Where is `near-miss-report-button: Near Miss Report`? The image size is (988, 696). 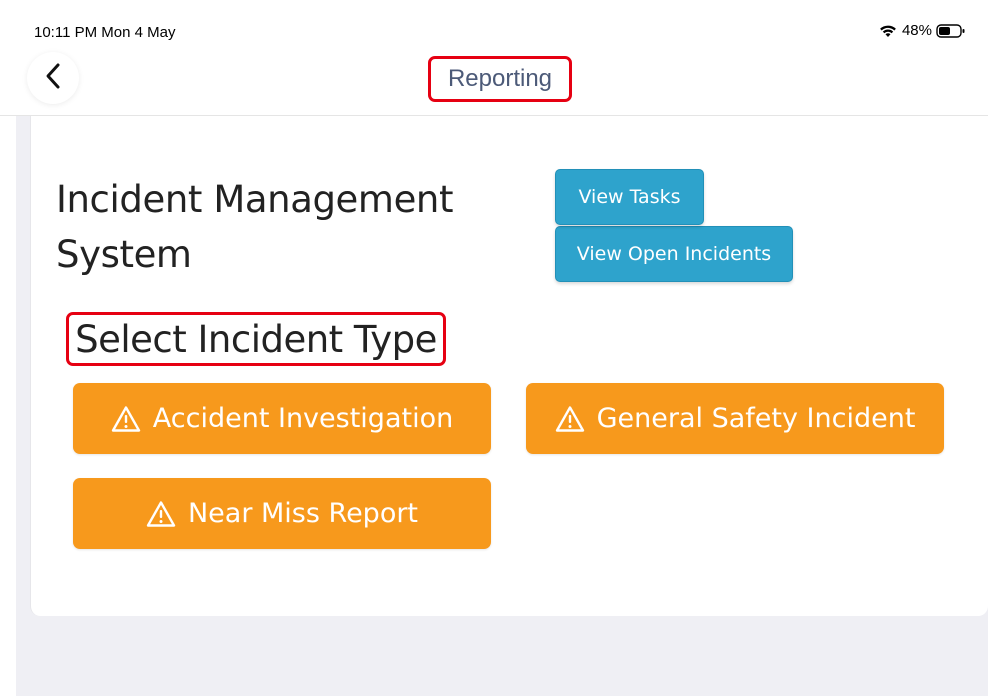 near-miss-report-button: Near Miss Report is located at coordinates (282, 513).